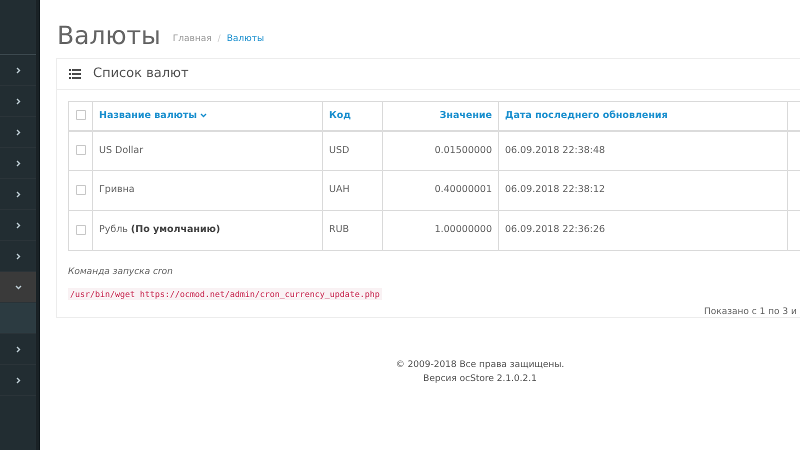 Image resolution: width=800 pixels, height=450 pixels. Describe the element at coordinates (352, 190) in the screenshot. I see `table-cell: UAH` at that location.